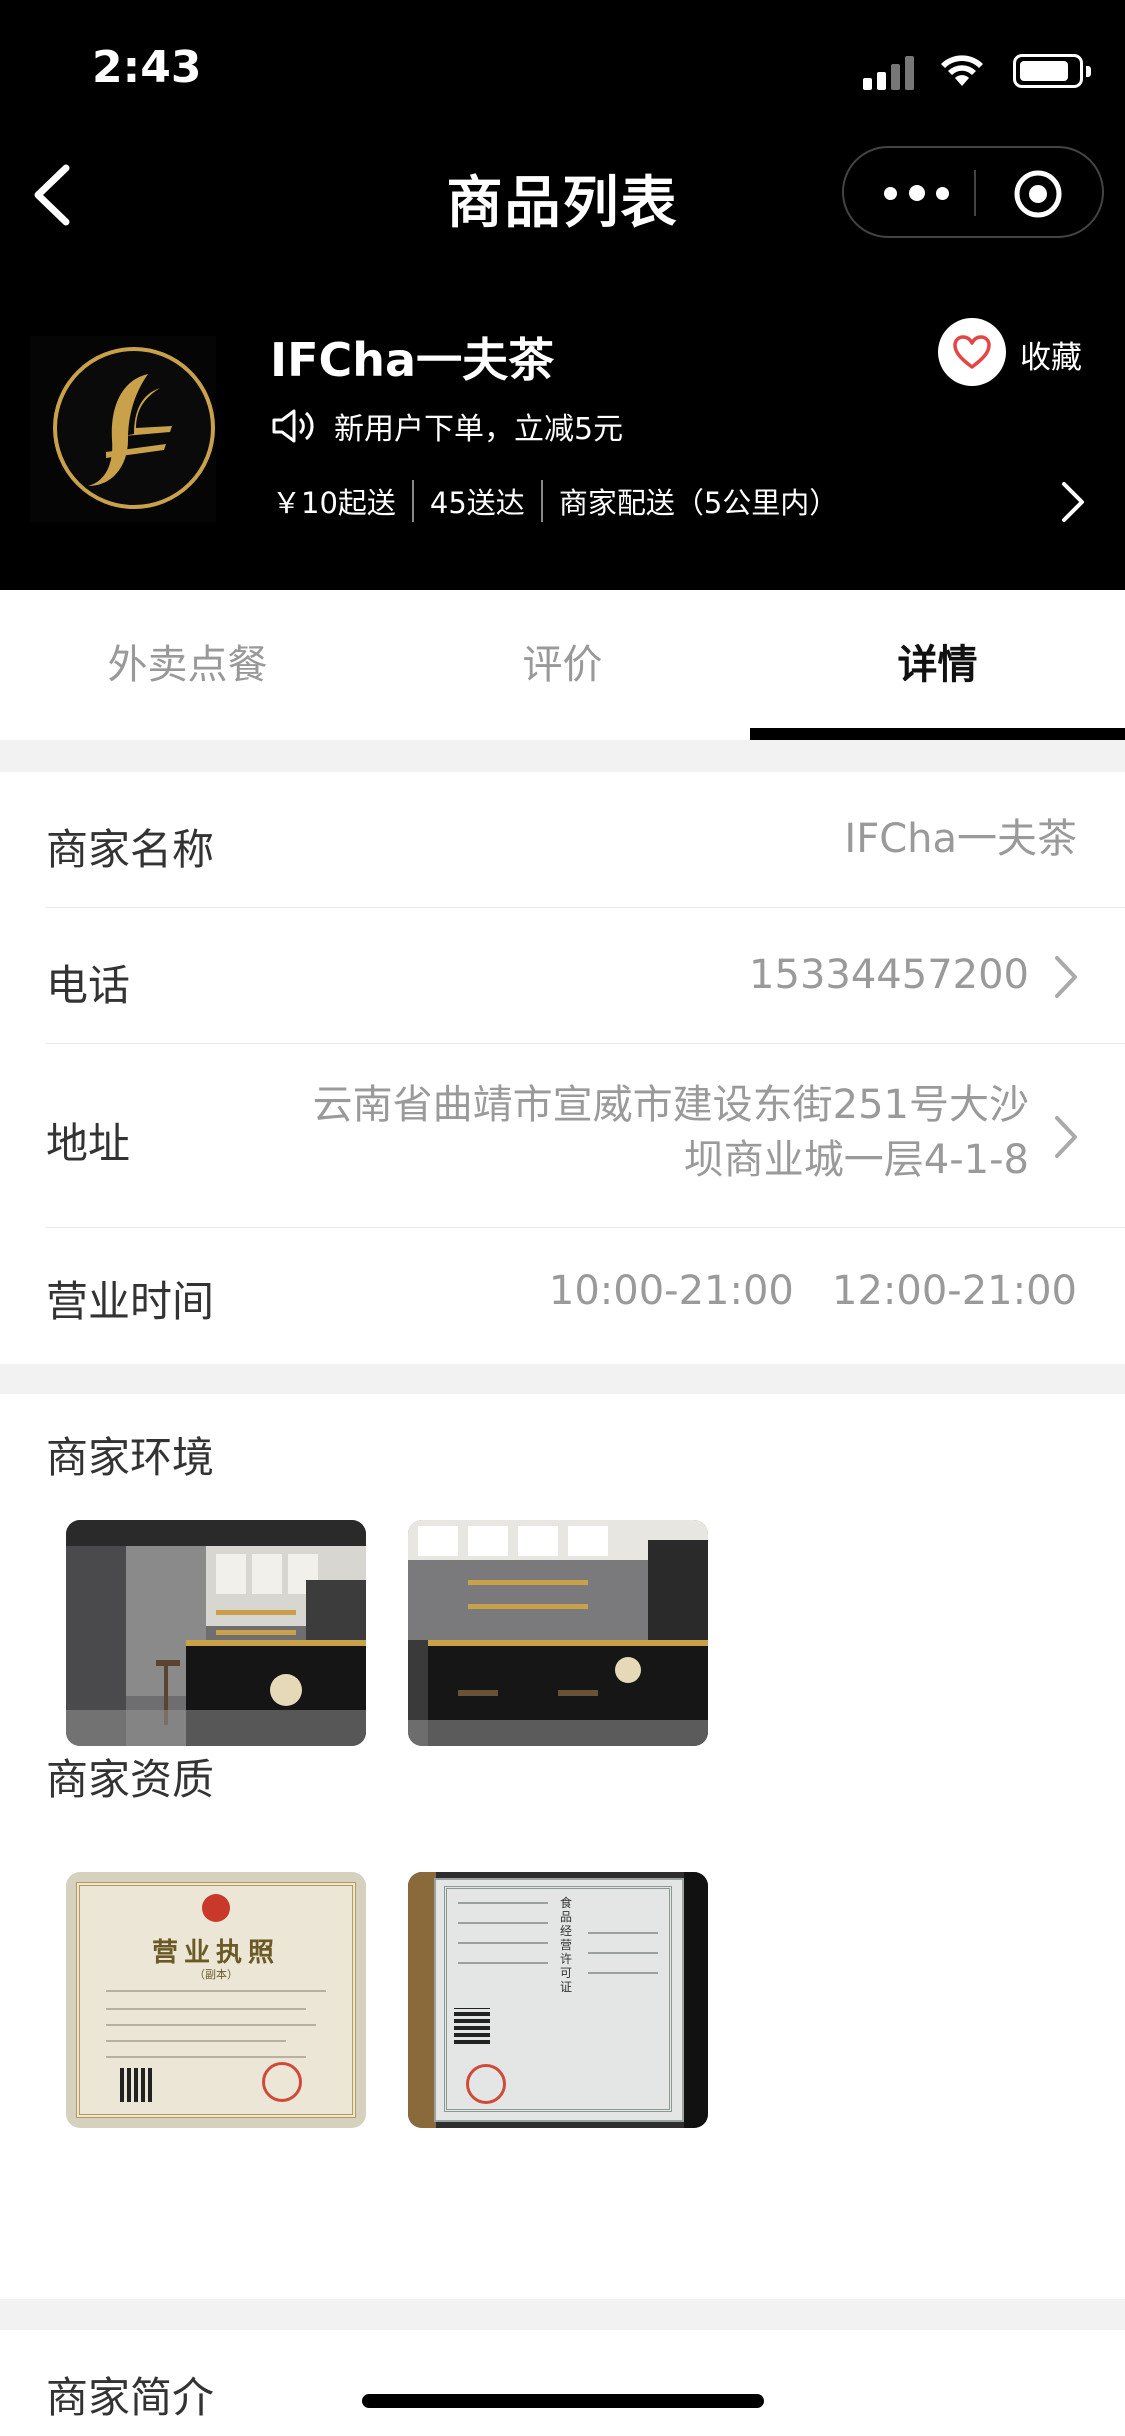  Describe the element at coordinates (566, 1945) in the screenshot. I see `permit-title: 食品经营许可证` at that location.